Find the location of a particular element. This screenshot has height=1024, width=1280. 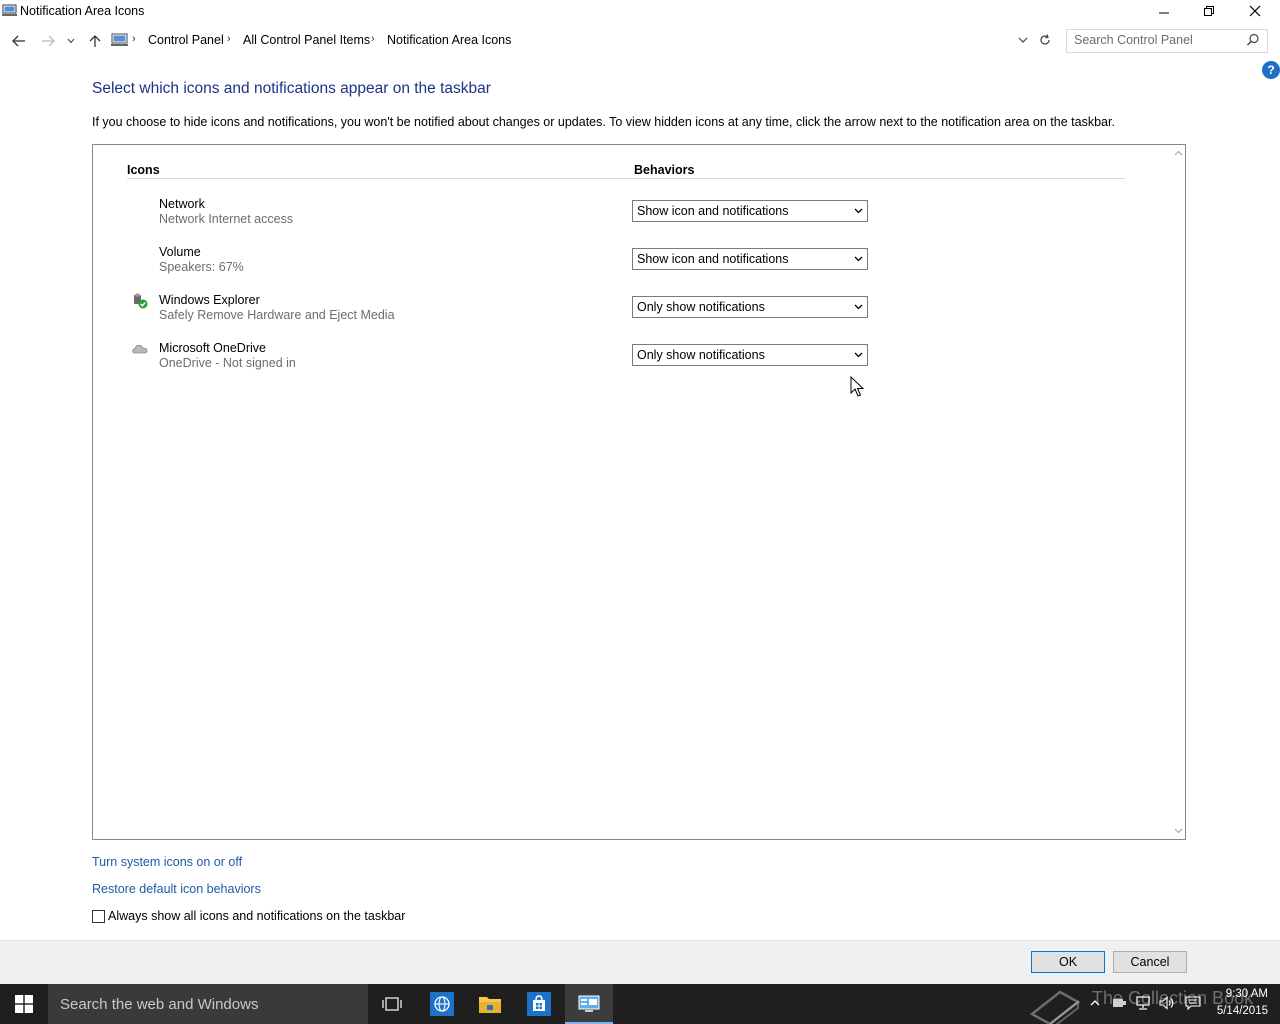

store-bag-icon is located at coordinates (539, 1004).